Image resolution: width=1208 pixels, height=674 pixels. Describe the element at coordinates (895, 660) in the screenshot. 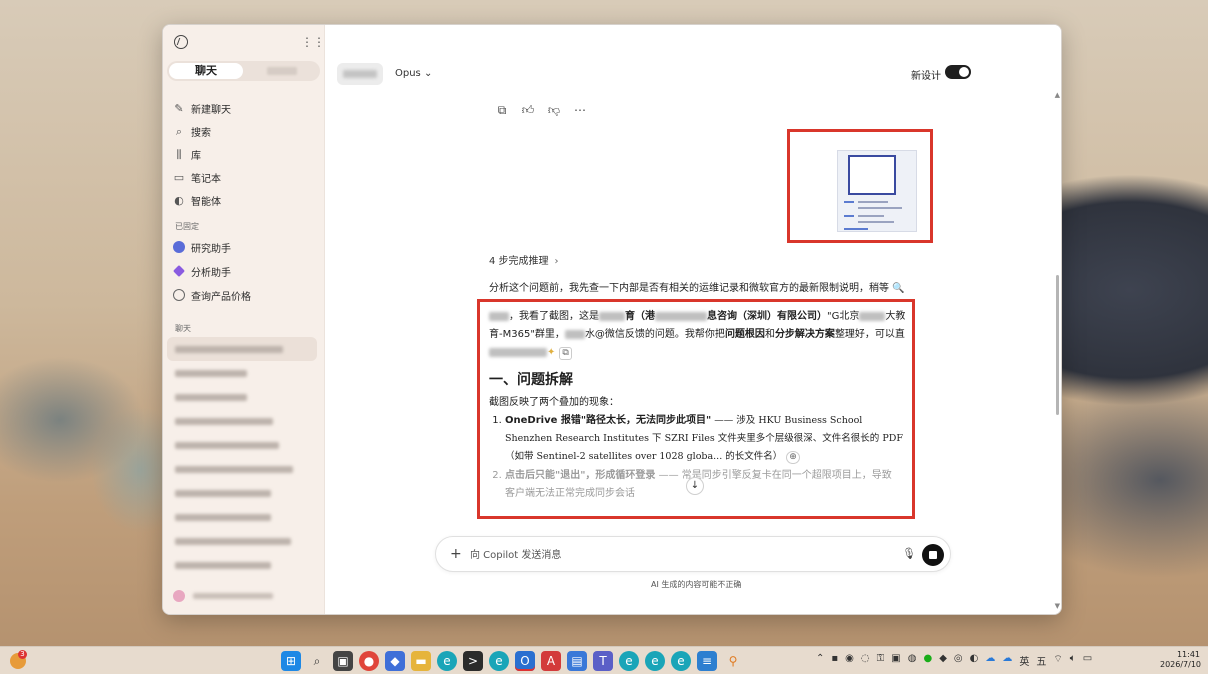

I see `tray-app-icon: ▣` at that location.